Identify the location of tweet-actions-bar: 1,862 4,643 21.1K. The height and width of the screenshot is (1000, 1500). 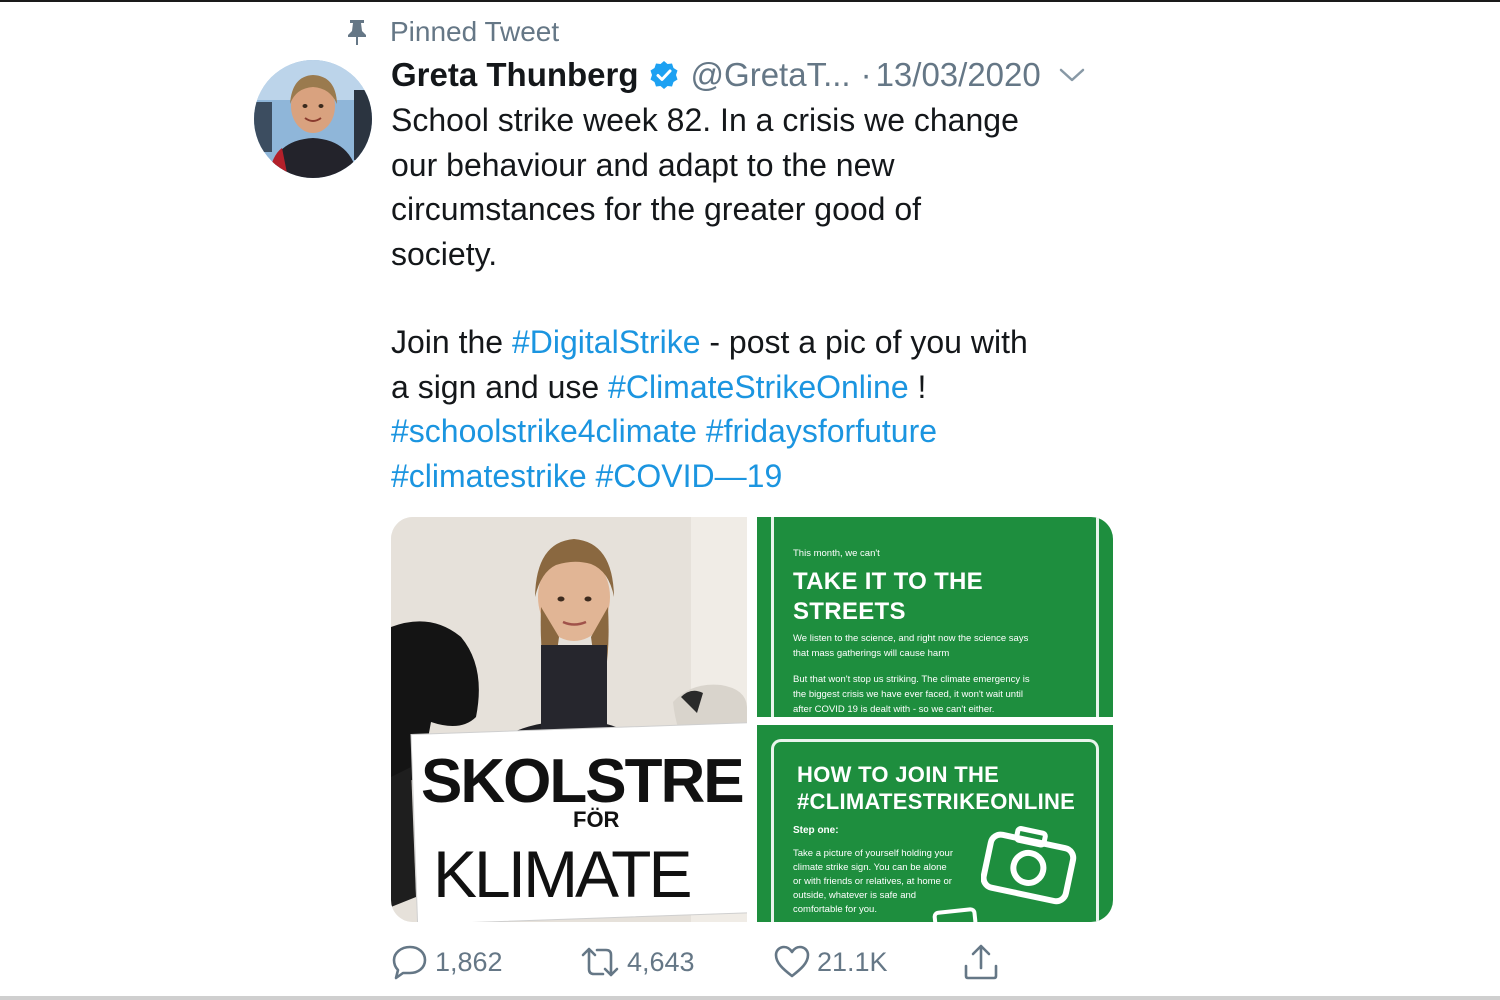
(751, 962).